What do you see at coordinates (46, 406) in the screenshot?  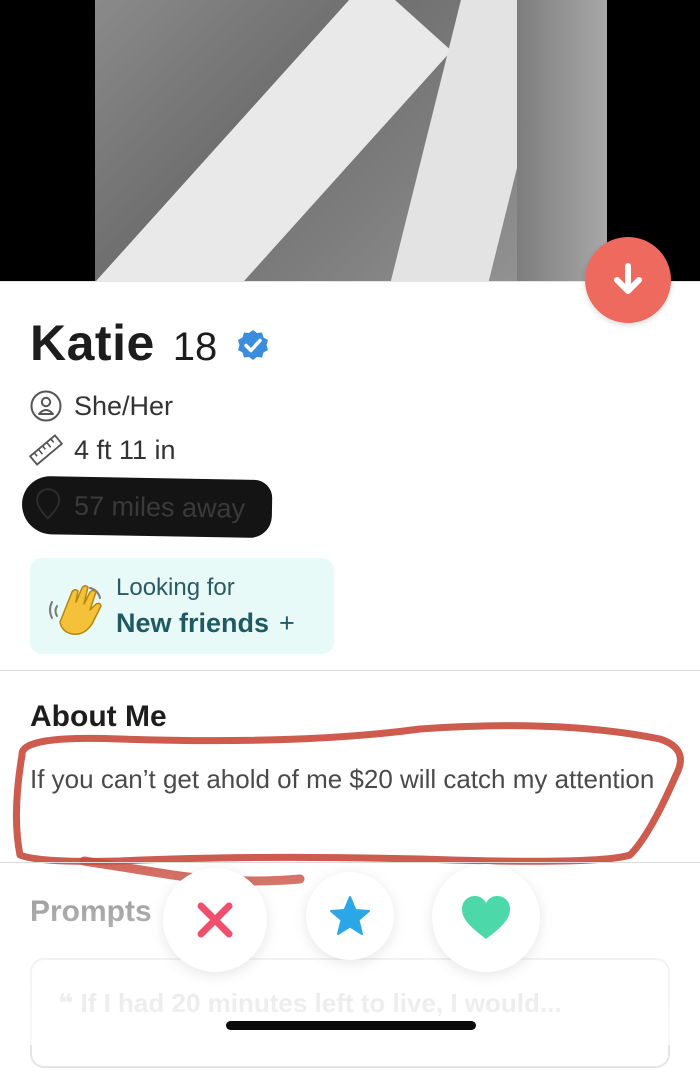 I see `person-icon` at bounding box center [46, 406].